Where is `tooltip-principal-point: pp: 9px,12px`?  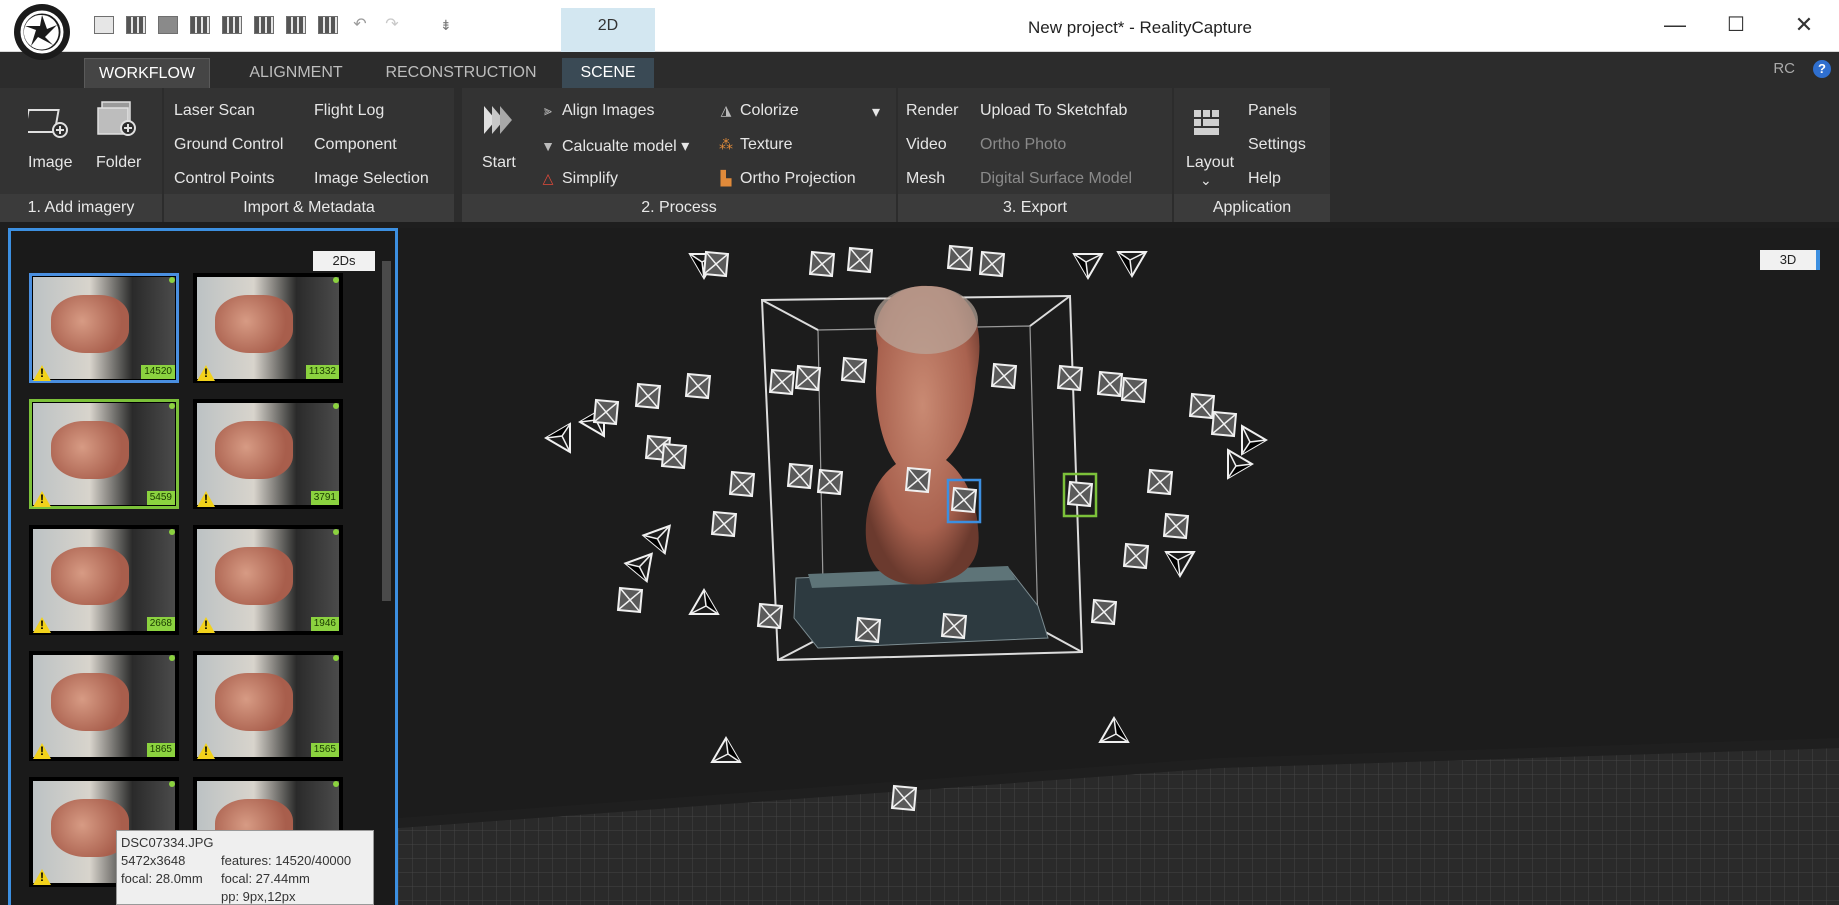 tooltip-principal-point: pp: 9px,12px is located at coordinates (258, 896).